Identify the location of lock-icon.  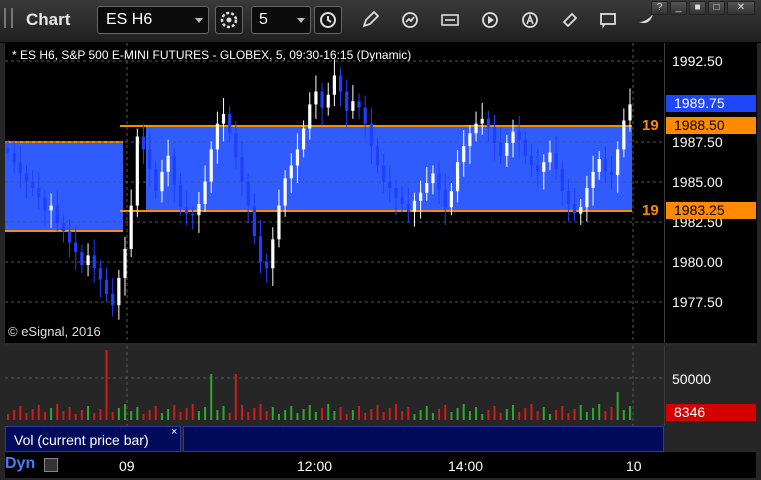
(51, 465).